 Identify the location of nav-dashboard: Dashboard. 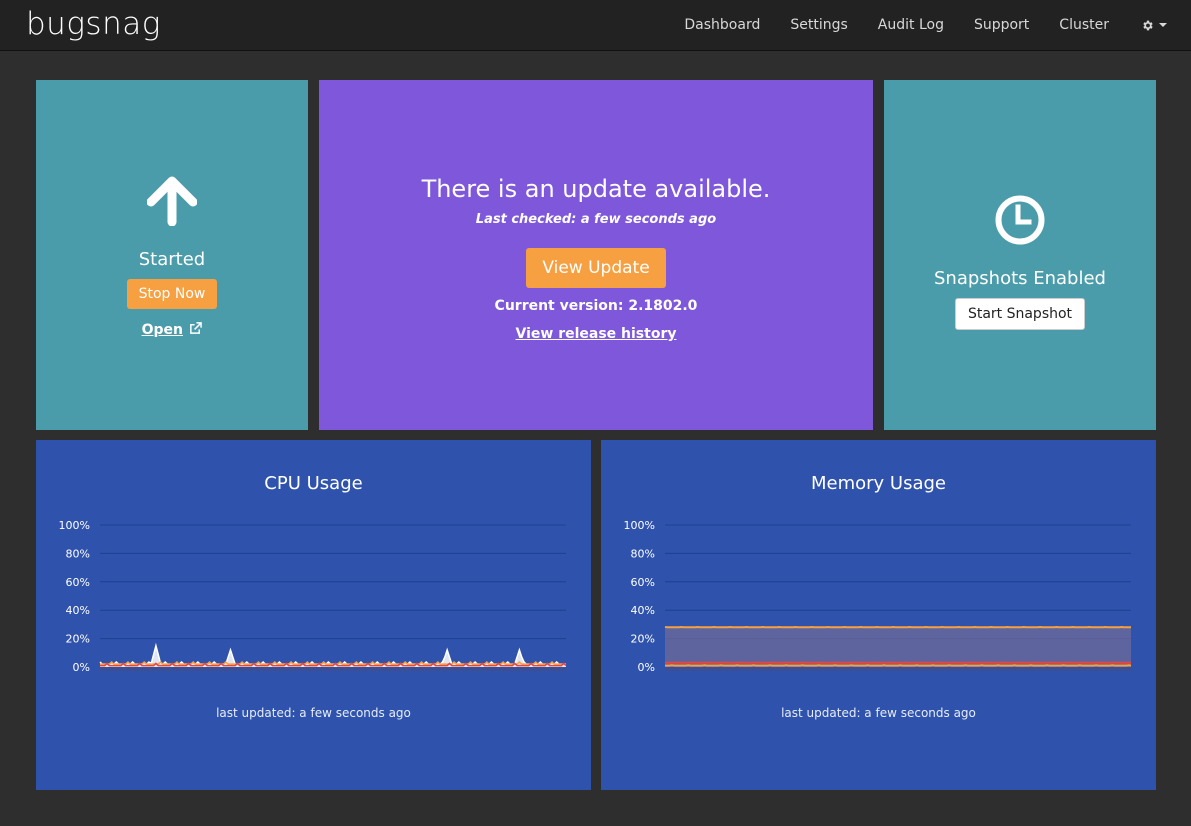
(722, 25).